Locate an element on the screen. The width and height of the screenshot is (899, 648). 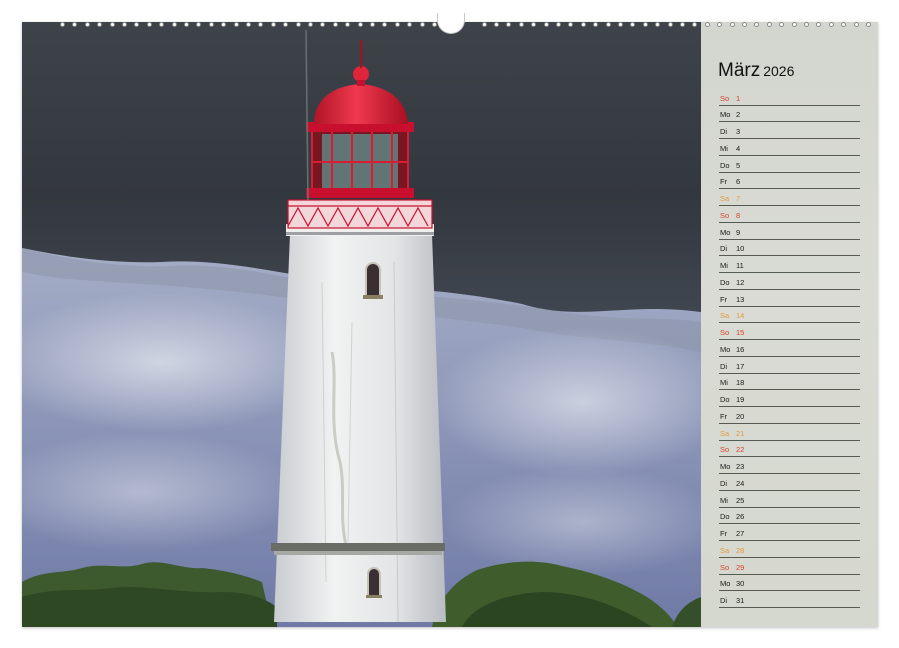
day-row: Mo30 is located at coordinates (789, 583).